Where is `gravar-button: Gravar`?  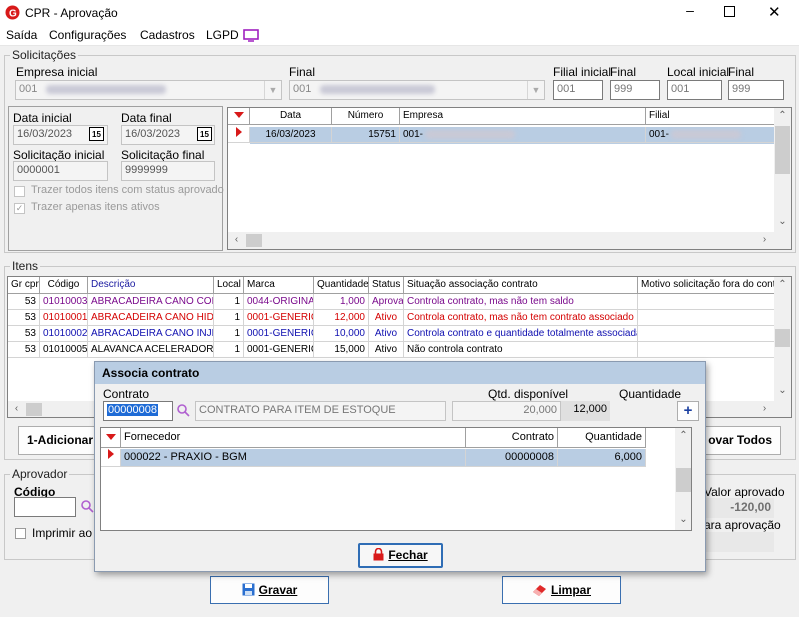 gravar-button: Gravar is located at coordinates (269, 590).